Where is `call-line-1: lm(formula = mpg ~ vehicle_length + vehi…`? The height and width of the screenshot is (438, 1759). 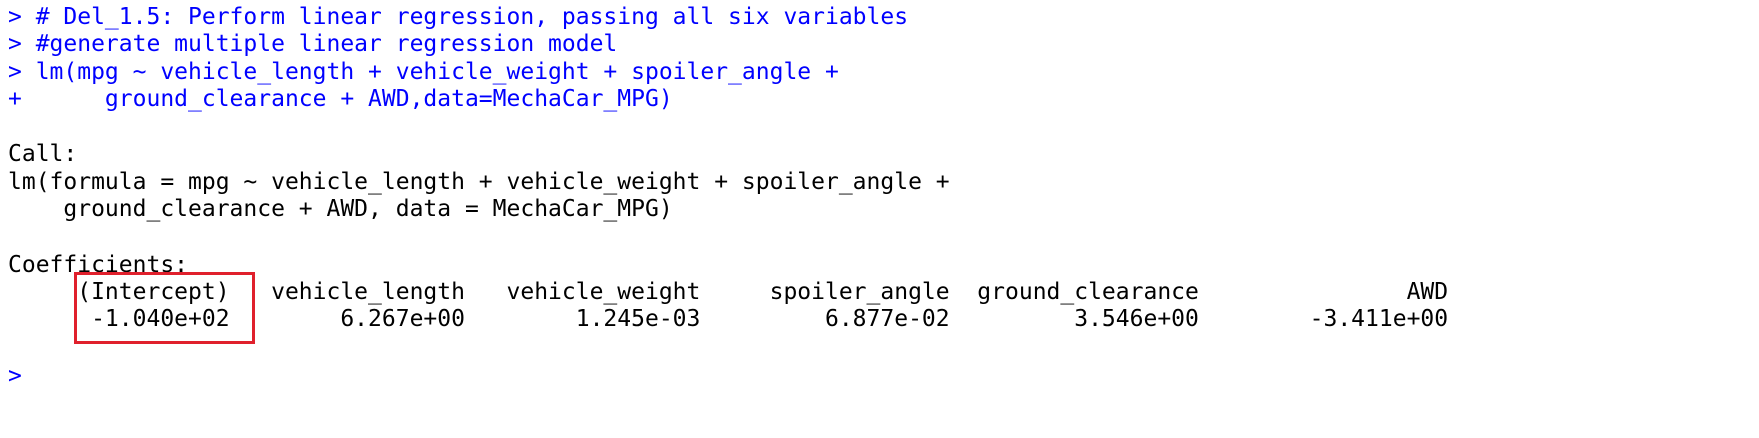 call-line-1: lm(formula = mpg ~ vehicle_length + vehi… is located at coordinates (479, 182).